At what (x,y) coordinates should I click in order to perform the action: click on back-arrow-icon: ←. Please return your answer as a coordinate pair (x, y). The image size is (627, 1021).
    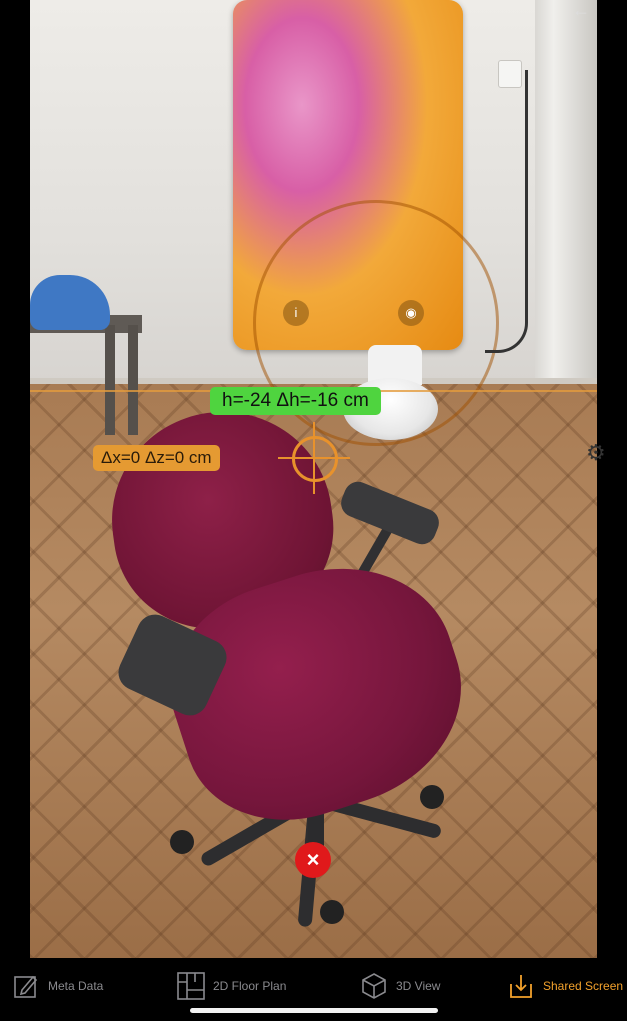
    Looking at the image, I should click on (581, 10).